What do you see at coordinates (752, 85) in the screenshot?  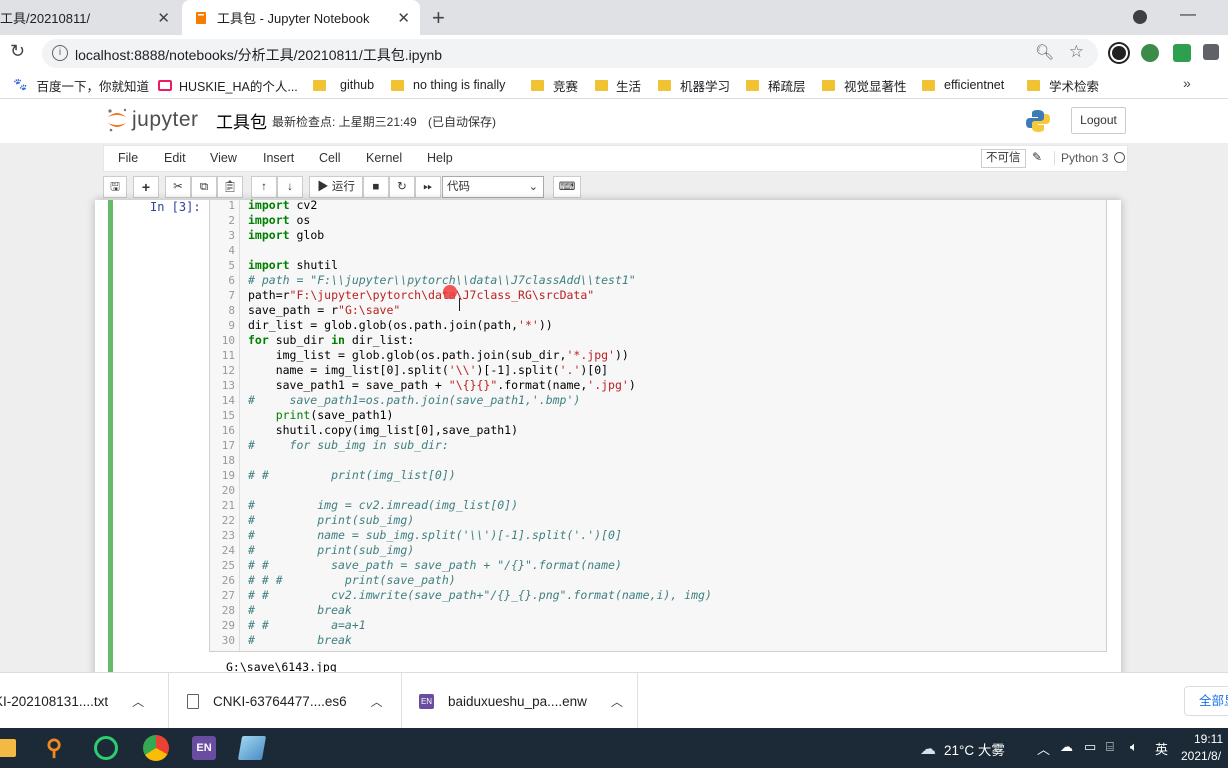 I see `folder-icon` at bounding box center [752, 85].